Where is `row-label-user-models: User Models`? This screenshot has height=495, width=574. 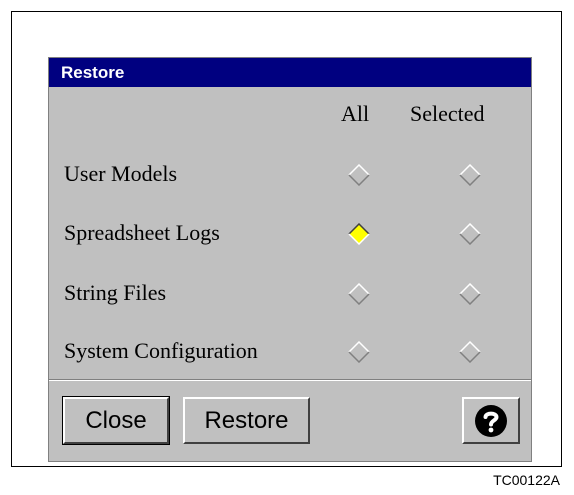 row-label-user-models: User Models is located at coordinates (121, 173).